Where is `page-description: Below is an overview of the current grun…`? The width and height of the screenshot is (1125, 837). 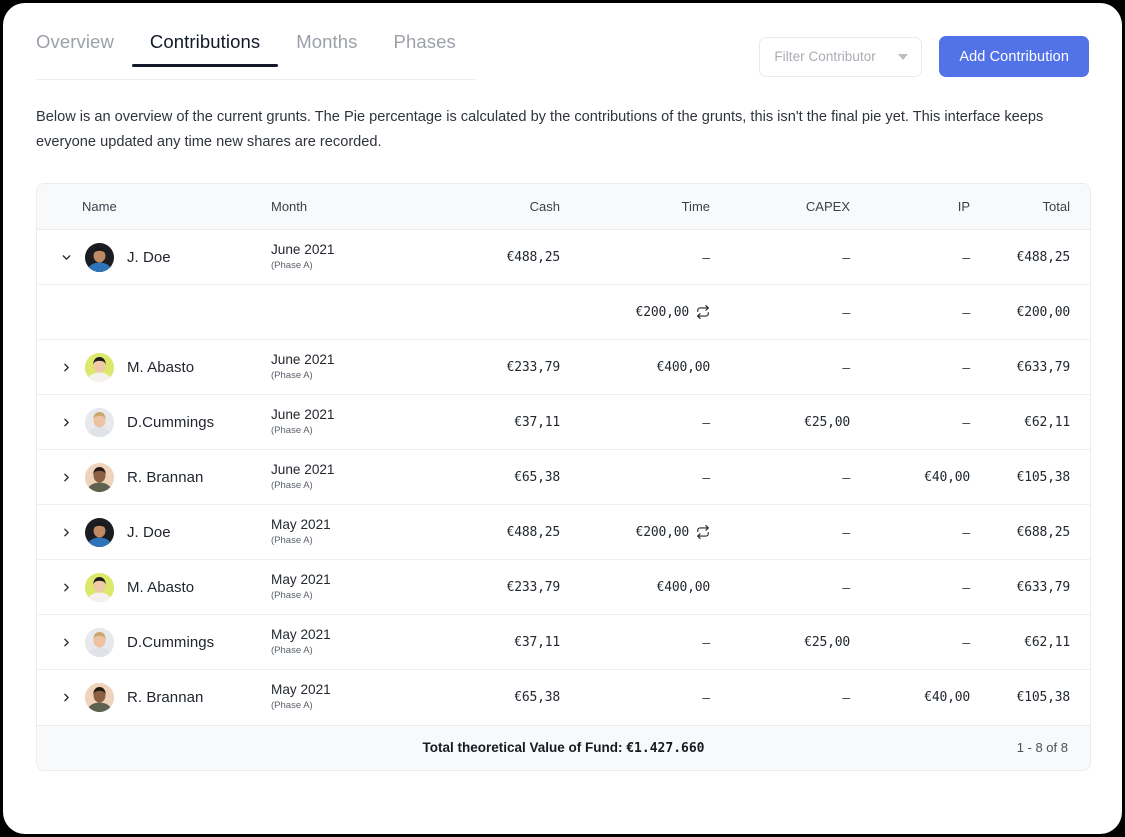
page-description: Below is an overview of the current grun… is located at coordinates (540, 129).